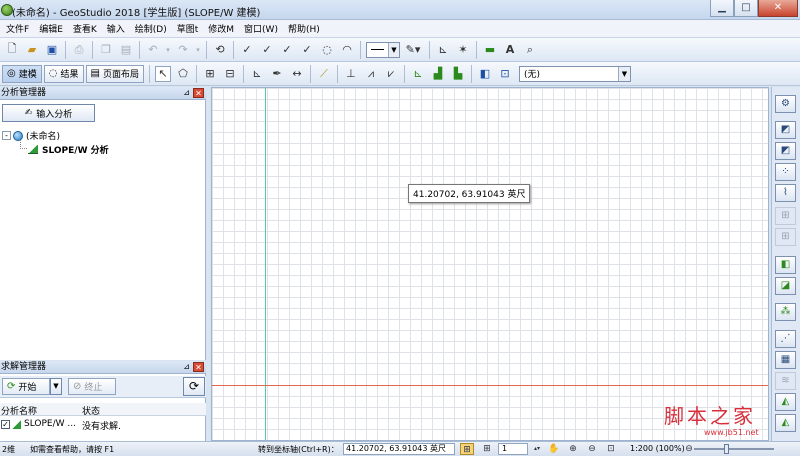 The height and width of the screenshot is (456, 800). What do you see at coordinates (31, 135) in the screenshot?
I see `tree-root-project: - (未命名)` at bounding box center [31, 135].